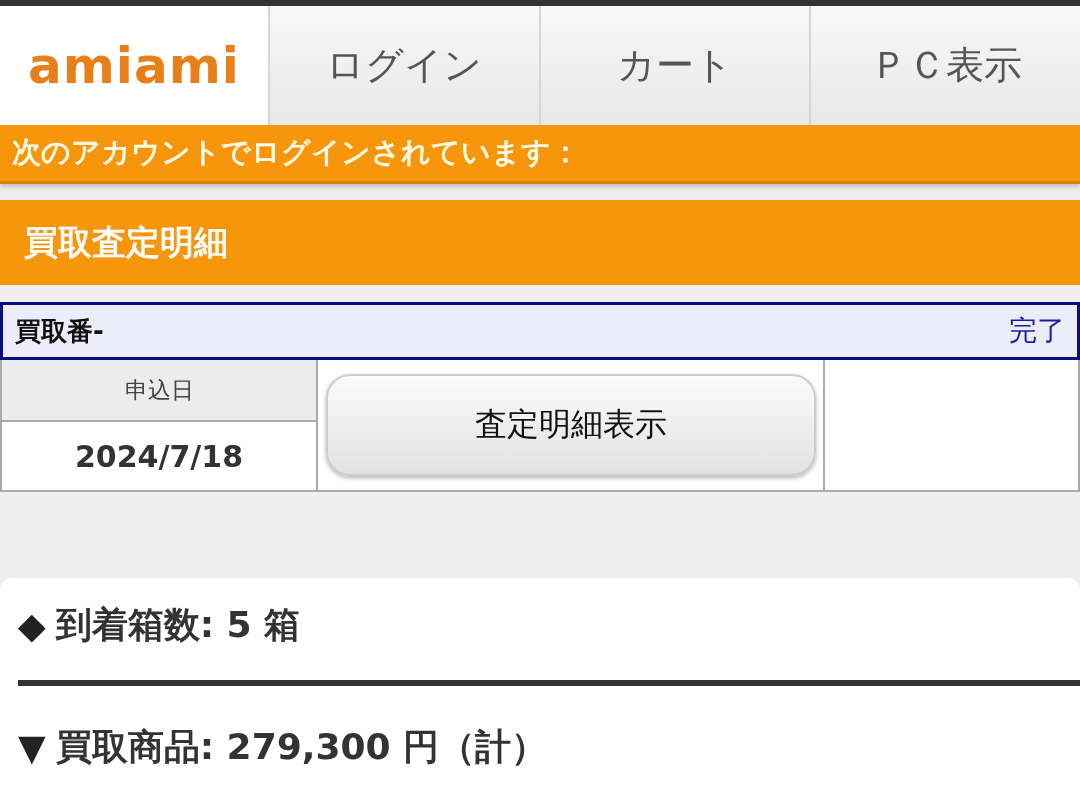 The height and width of the screenshot is (788, 1080). What do you see at coordinates (674, 65) in the screenshot?
I see `nav-tab: カート` at bounding box center [674, 65].